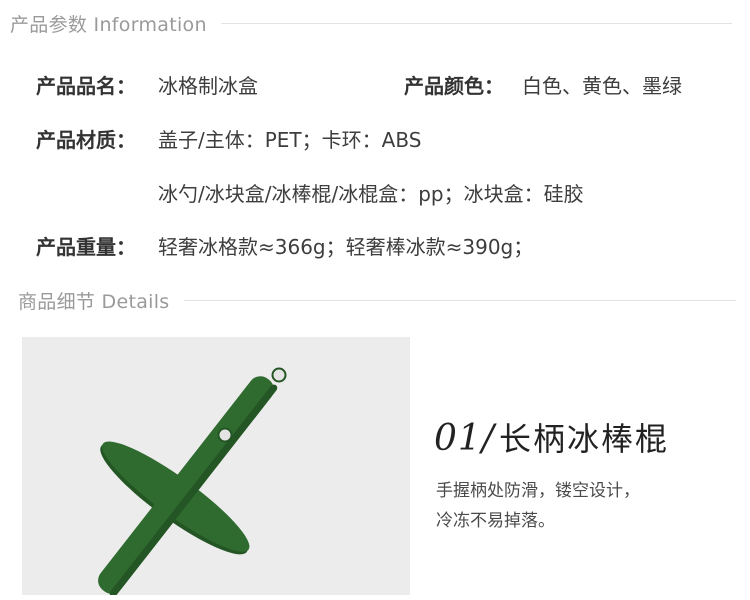  What do you see at coordinates (279, 375) in the screenshot?
I see `handle-hole-top` at bounding box center [279, 375].